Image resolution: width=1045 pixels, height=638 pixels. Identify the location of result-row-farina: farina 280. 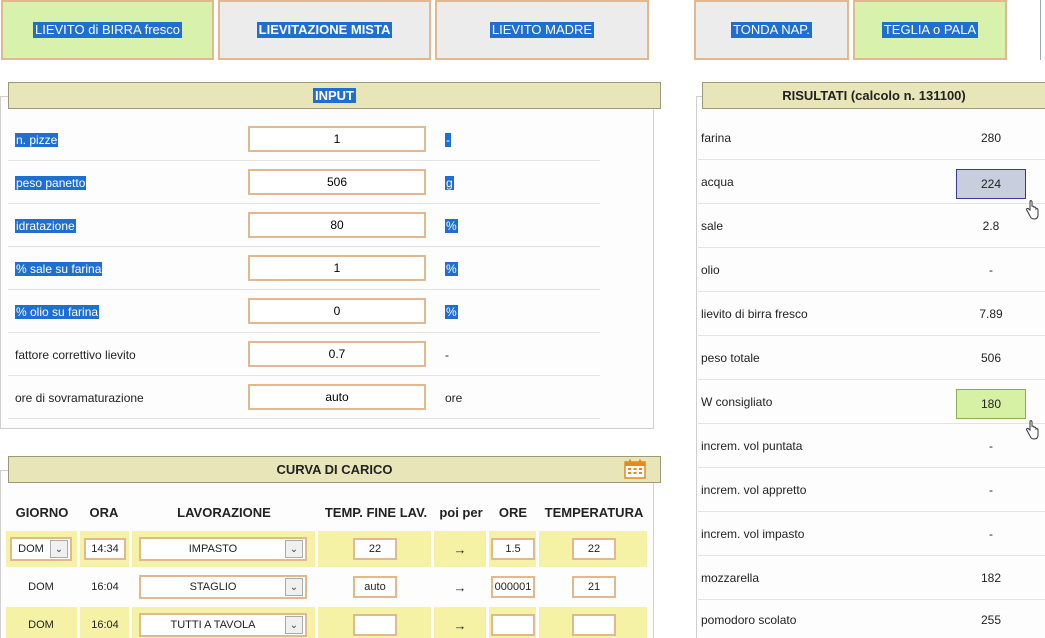
(871, 138).